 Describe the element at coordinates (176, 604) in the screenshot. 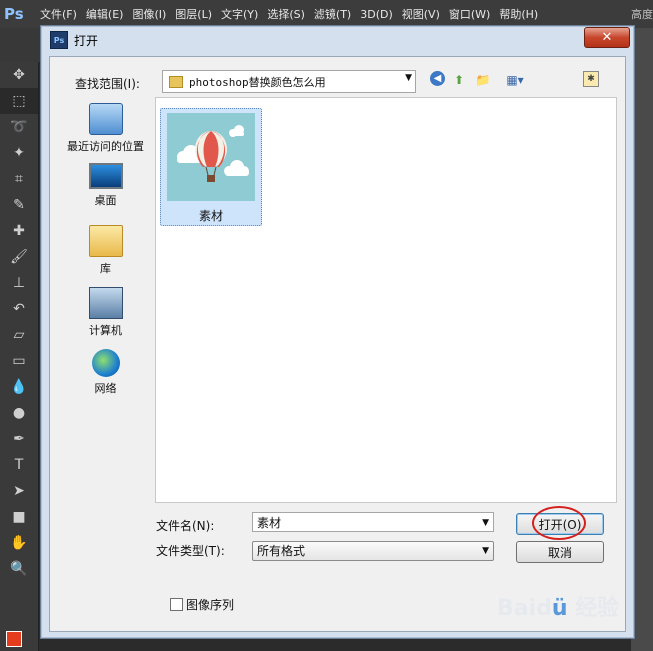

I see `image-sequence-checkbox` at that location.